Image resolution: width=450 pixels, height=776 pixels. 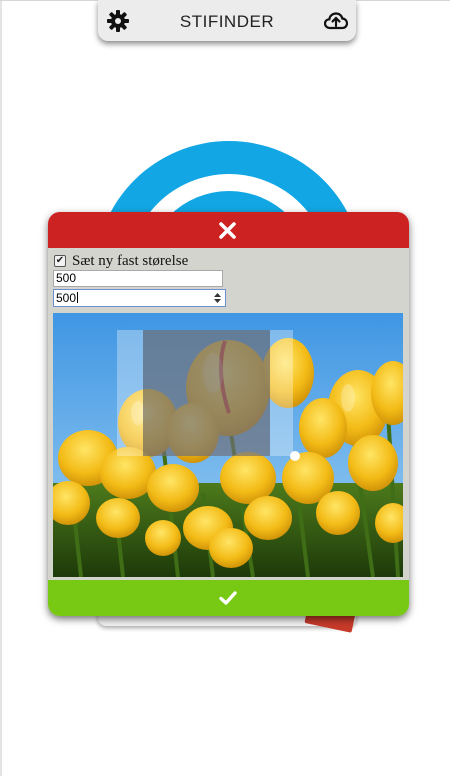 I want to click on fixed-size-option: ✔ Sæt ny fast størelse, so click(x=121, y=261).